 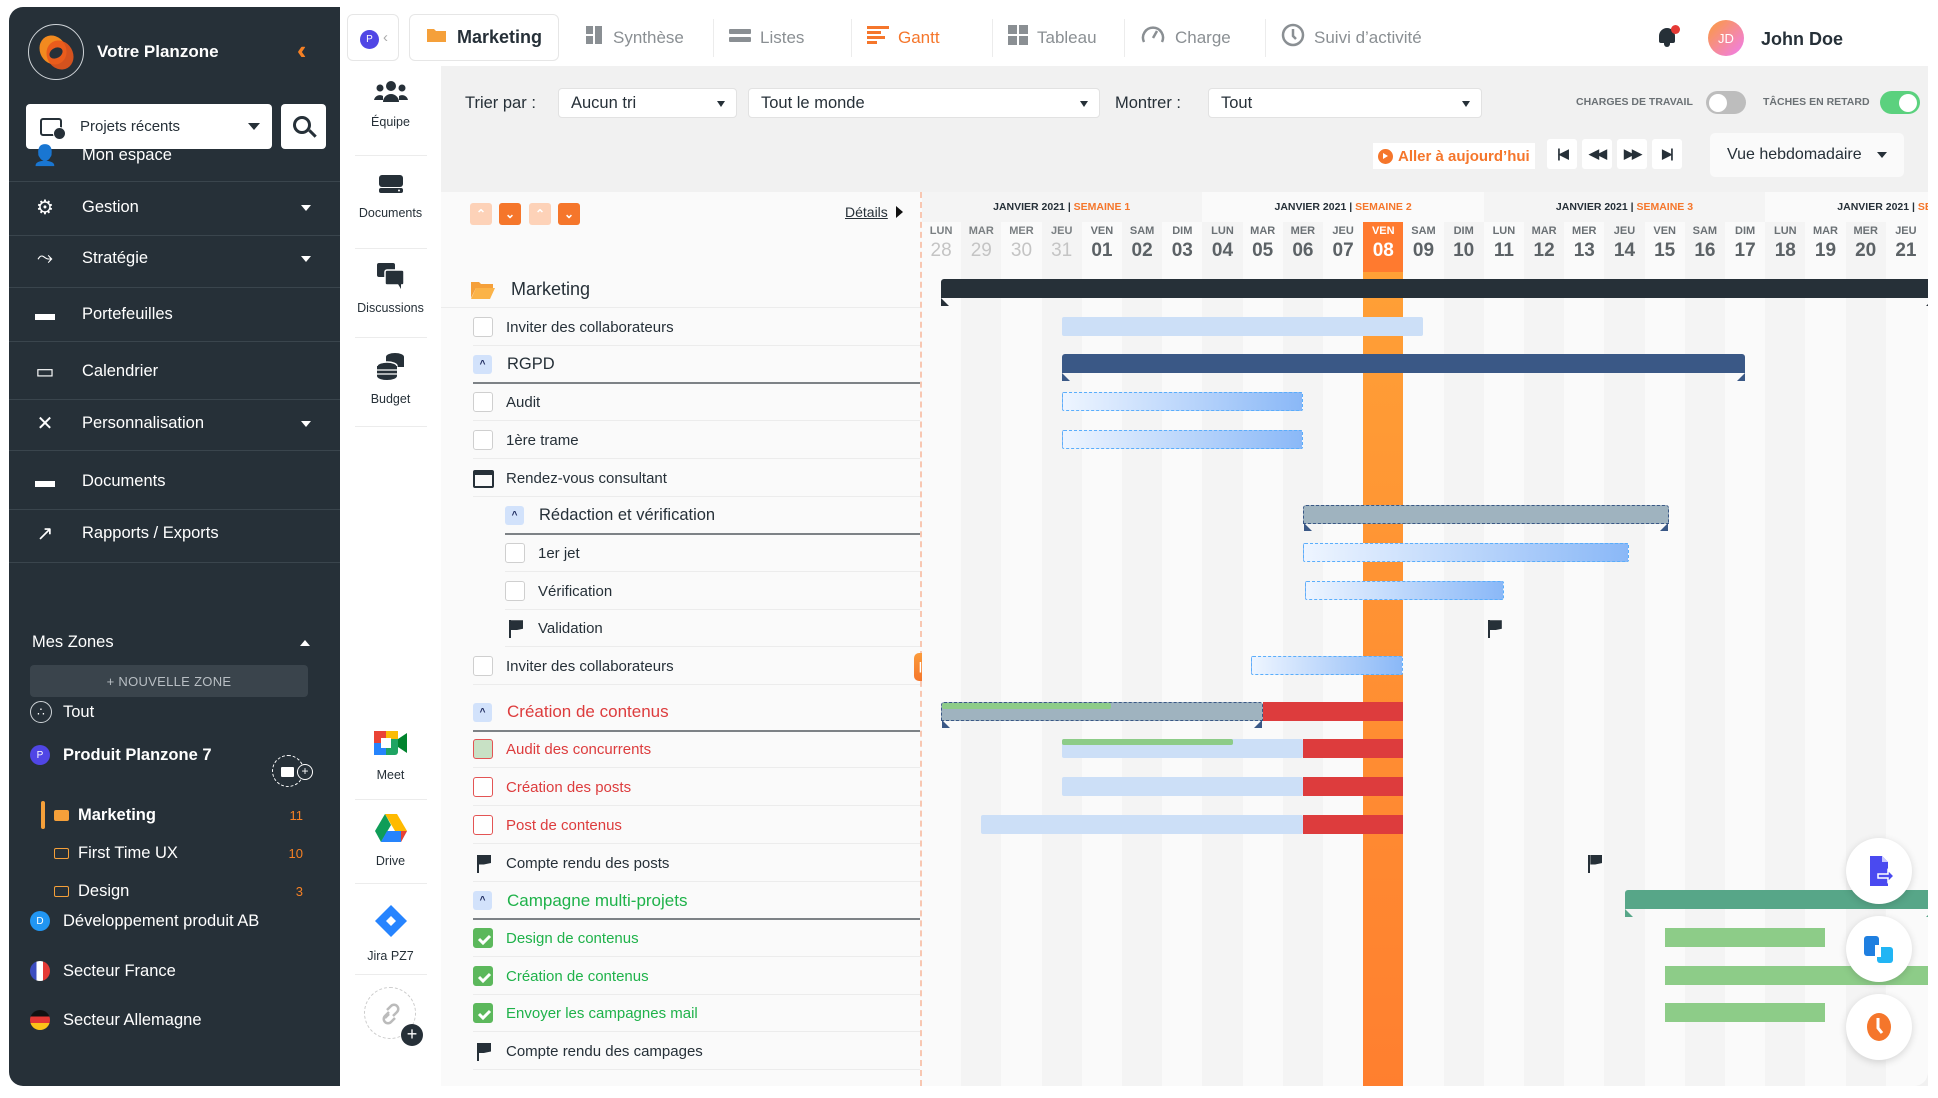 What do you see at coordinates (680, 863) in the screenshot?
I see `task-row: Compte rendu des posts` at bounding box center [680, 863].